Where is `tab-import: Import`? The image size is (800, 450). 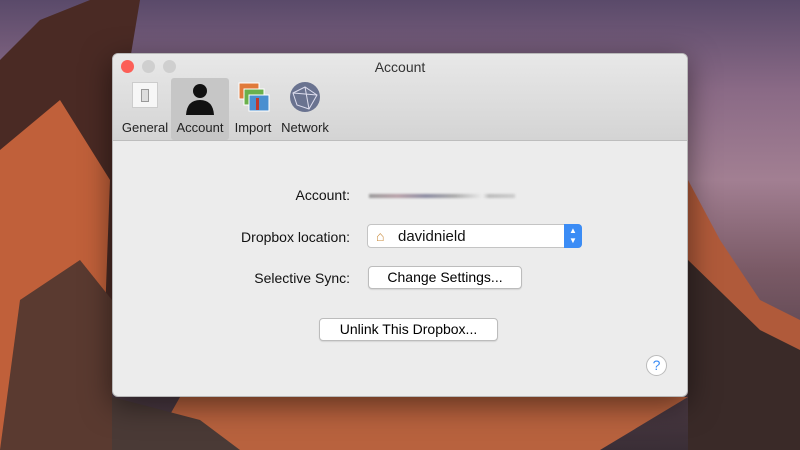 tab-import: Import is located at coordinates (253, 109).